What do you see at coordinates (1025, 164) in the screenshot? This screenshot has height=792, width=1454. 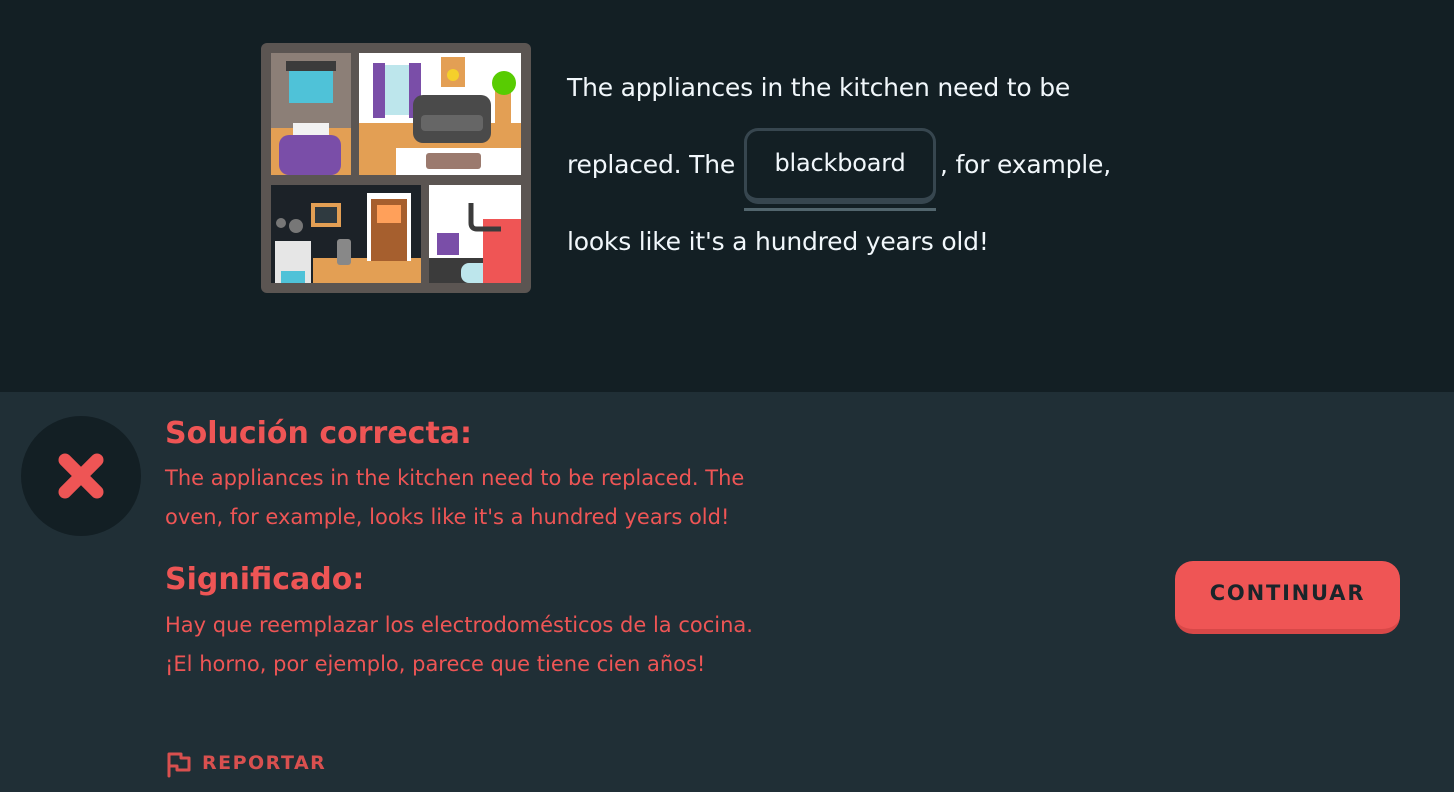 I see `sentence-line-2-end: , for example,` at bounding box center [1025, 164].